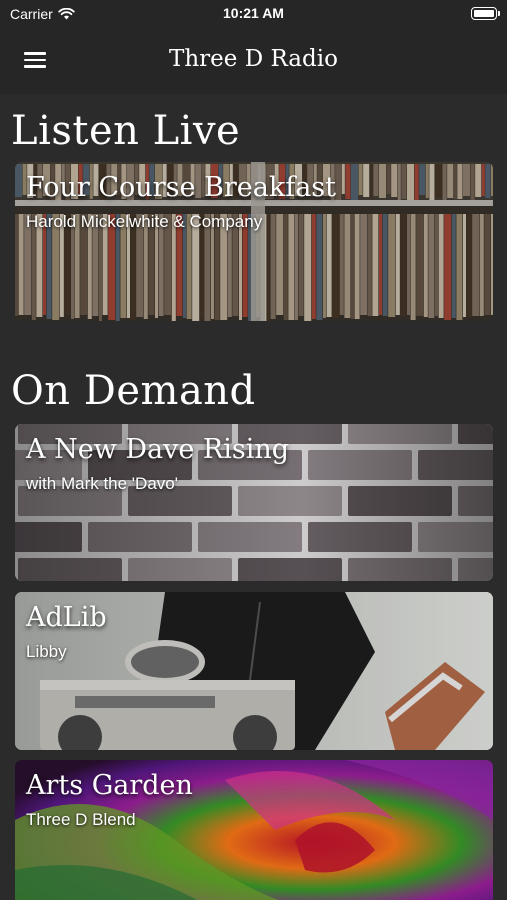  Describe the element at coordinates (253, 59) in the screenshot. I see `app-title: Three D Radio` at that location.